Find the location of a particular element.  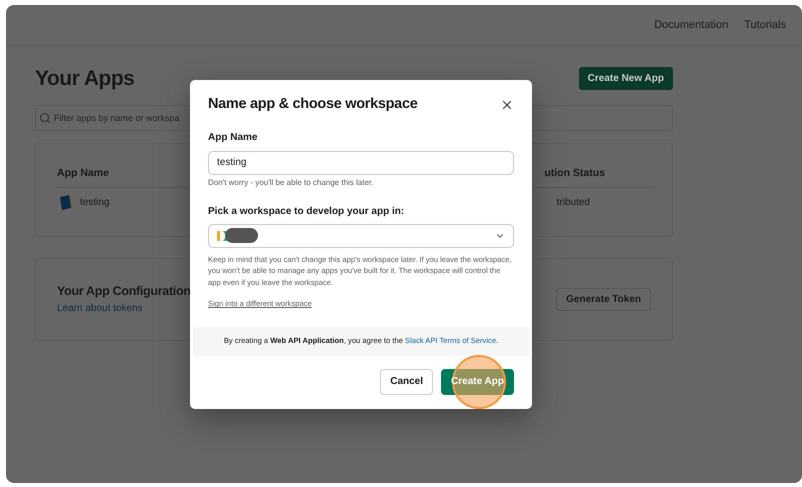

column-header: ution Status is located at coordinates (574, 173).